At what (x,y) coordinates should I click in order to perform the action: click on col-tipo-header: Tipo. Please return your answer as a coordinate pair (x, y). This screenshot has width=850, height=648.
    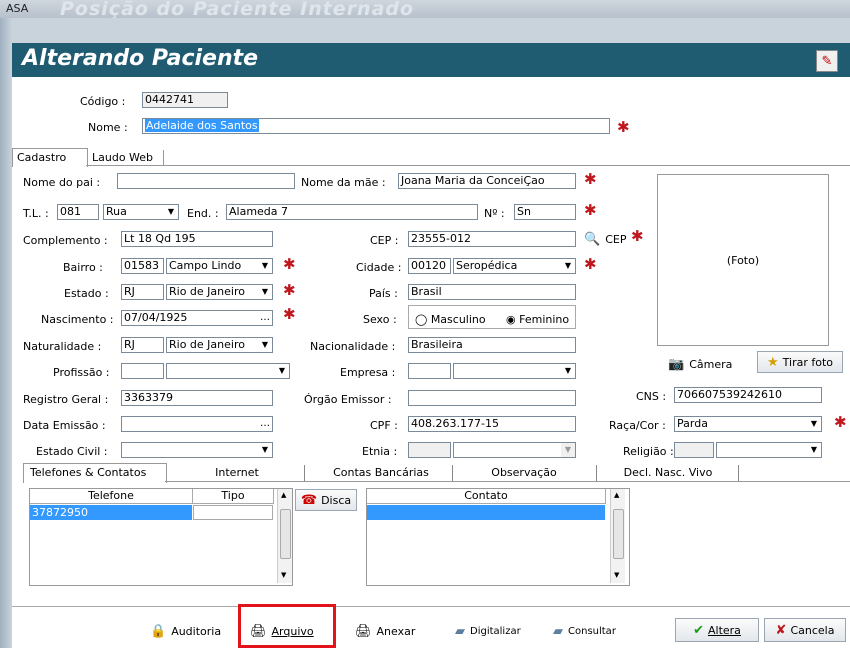
    Looking at the image, I should click on (233, 496).